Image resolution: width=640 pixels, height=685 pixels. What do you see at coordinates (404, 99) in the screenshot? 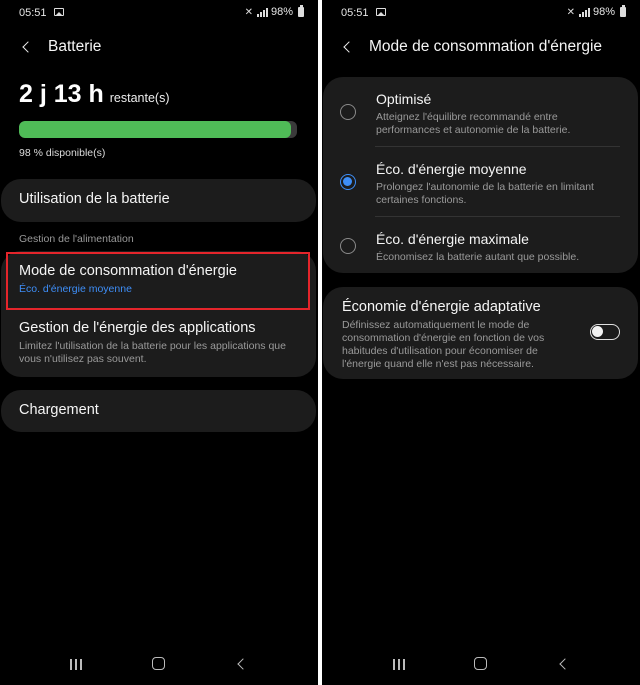
I see `option-label: Optimisé` at bounding box center [404, 99].